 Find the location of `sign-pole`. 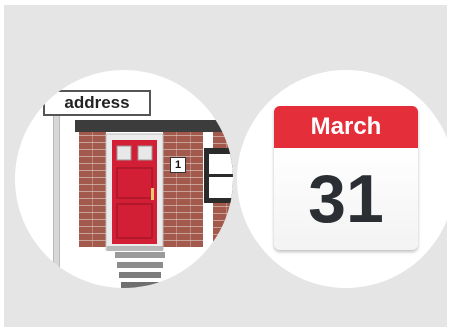

sign-pole is located at coordinates (56, 192).